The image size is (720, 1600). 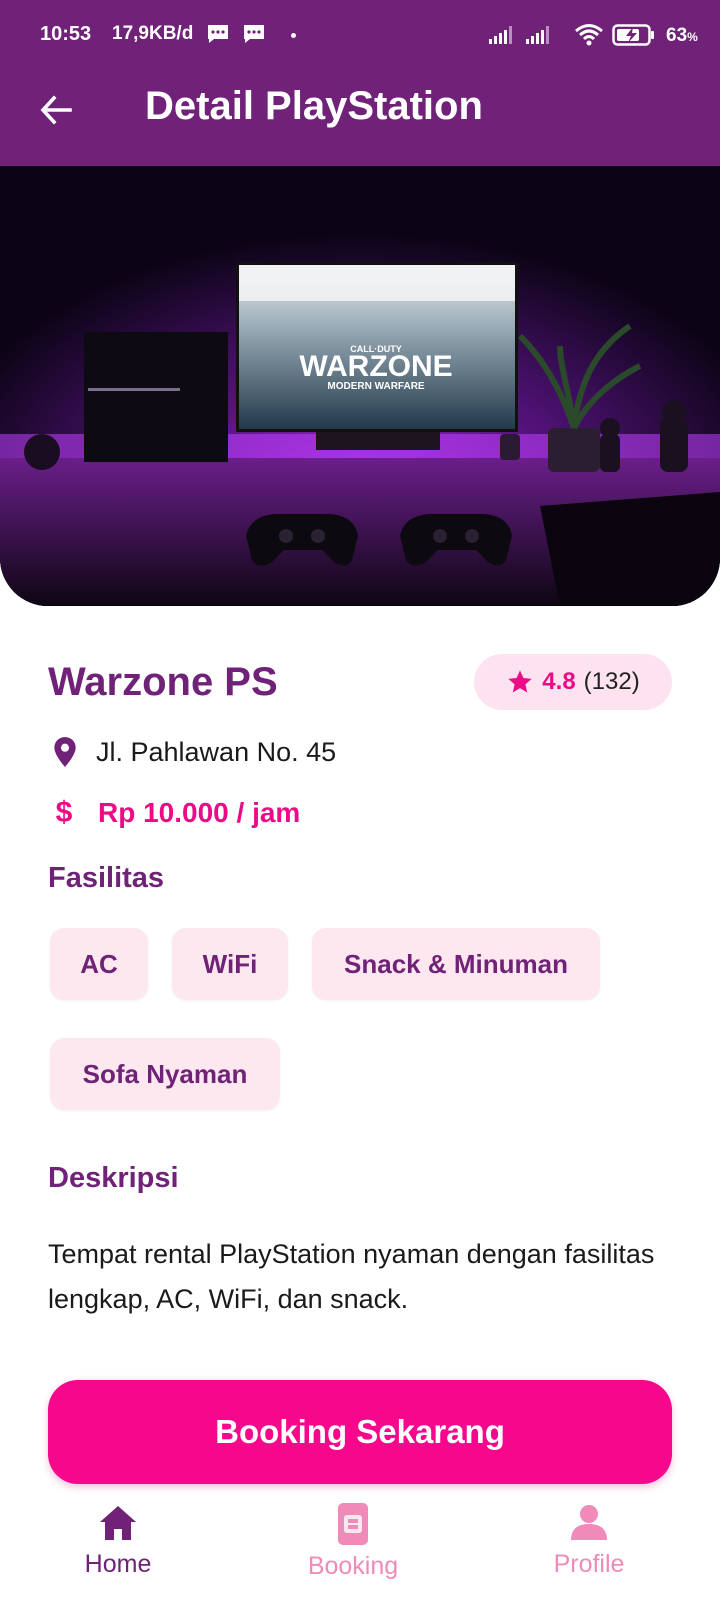 What do you see at coordinates (682, 35) in the screenshot?
I see `battery-percent: 63%` at bounding box center [682, 35].